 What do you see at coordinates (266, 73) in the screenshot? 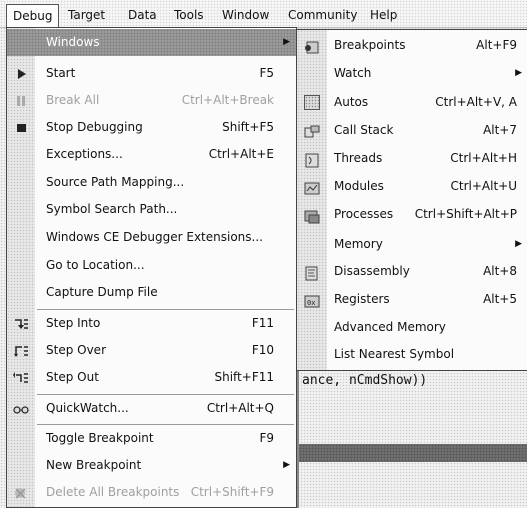
I see `menu-item-shortcut: F5` at bounding box center [266, 73].